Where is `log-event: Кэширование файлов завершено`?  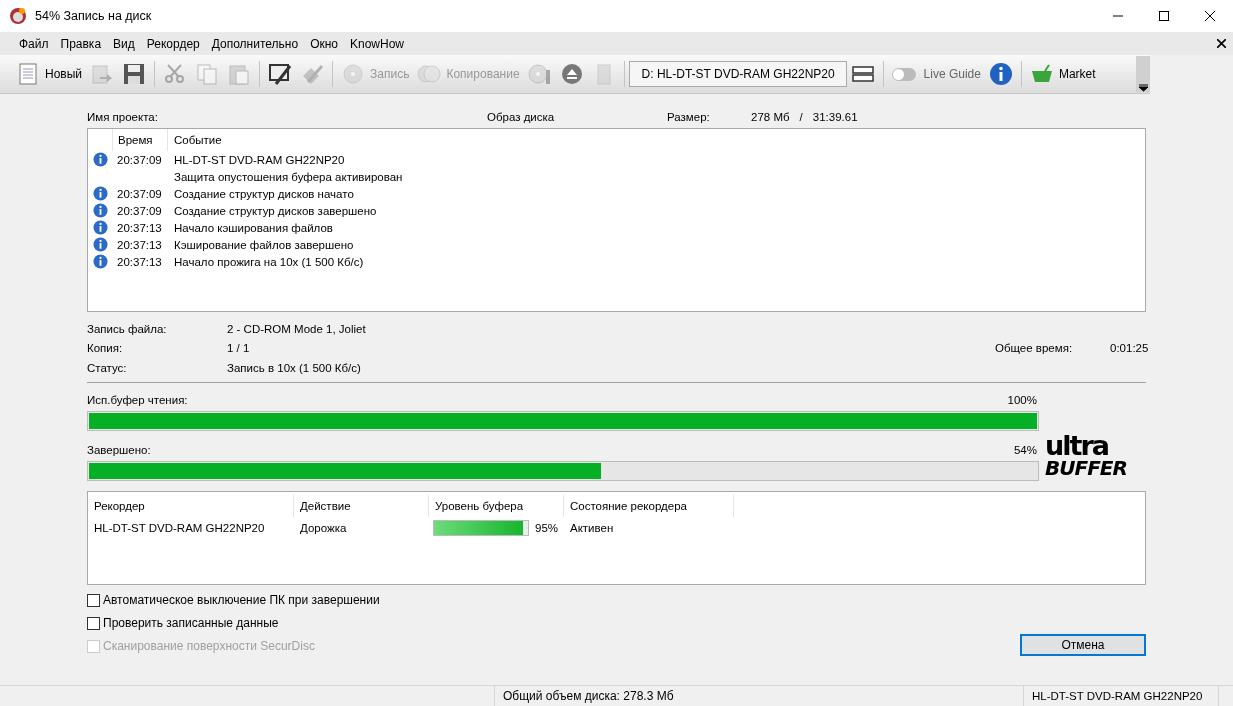 log-event: Кэширование файлов завершено is located at coordinates (264, 244).